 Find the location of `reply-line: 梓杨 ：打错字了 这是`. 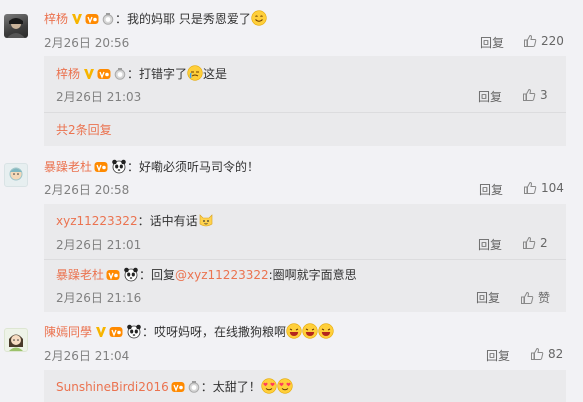

reply-line: 梓杨 ：打错字了 这是 is located at coordinates (141, 73).